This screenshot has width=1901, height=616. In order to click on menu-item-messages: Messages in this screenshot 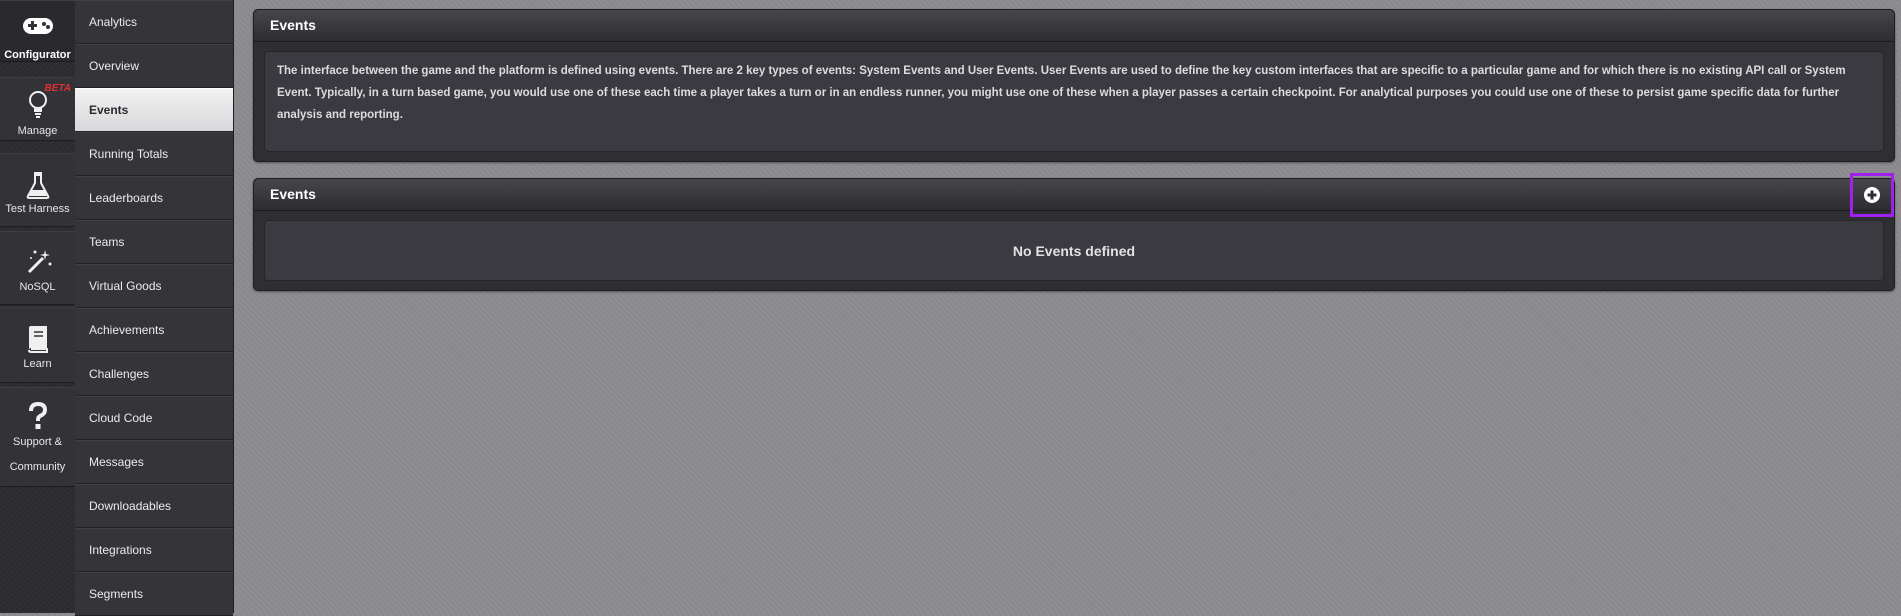, I will do `click(154, 462)`.